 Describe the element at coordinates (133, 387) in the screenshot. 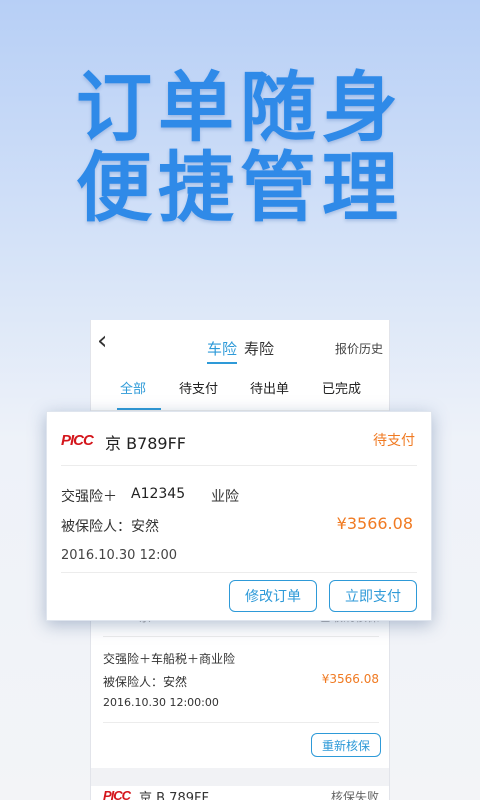

I see `subtab-all: 全部` at that location.